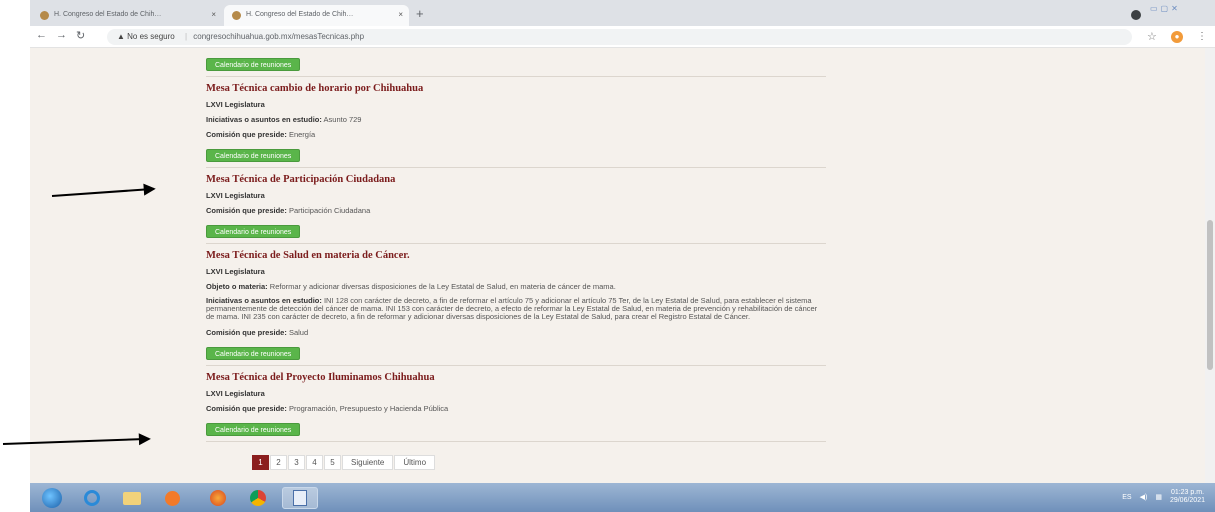  I want to click on bookmark-star-icon: ☆, so click(1152, 36).